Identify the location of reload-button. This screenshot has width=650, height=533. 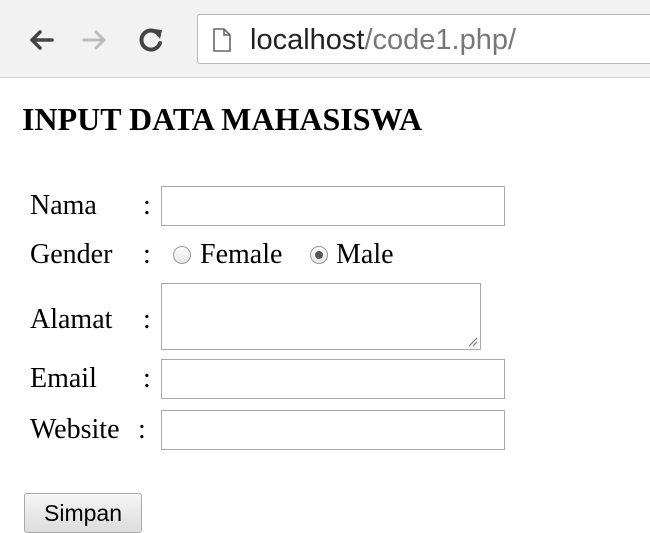
(151, 40).